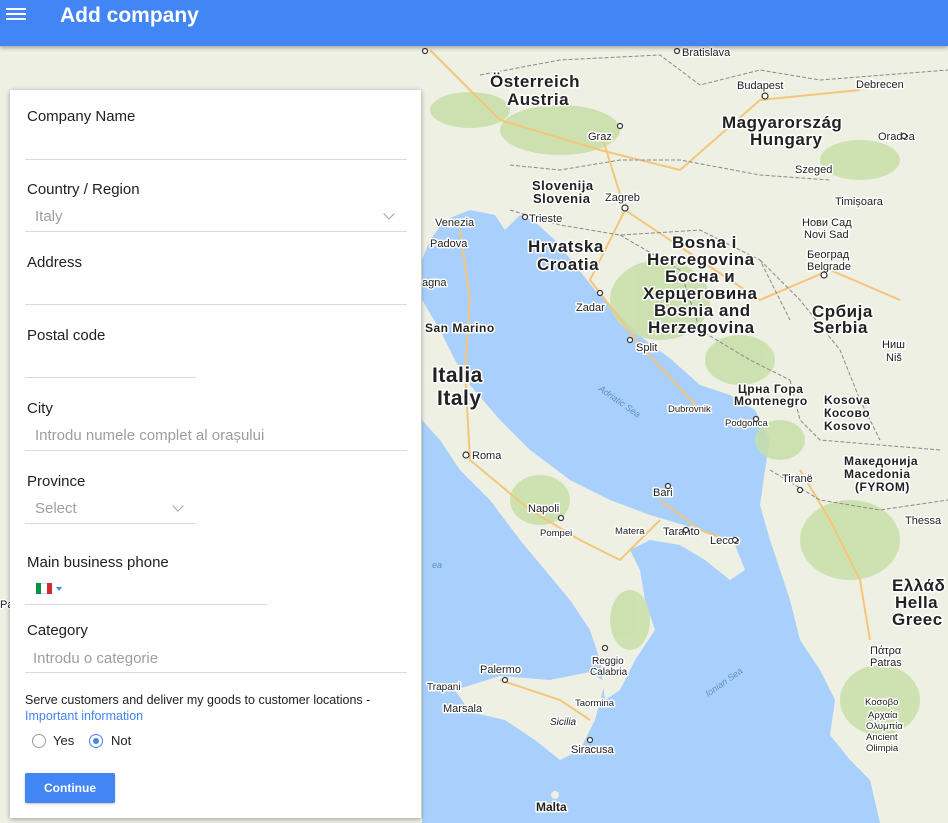 The width and height of the screenshot is (948, 823). I want to click on label-slovenia: Slovenia, so click(562, 198).